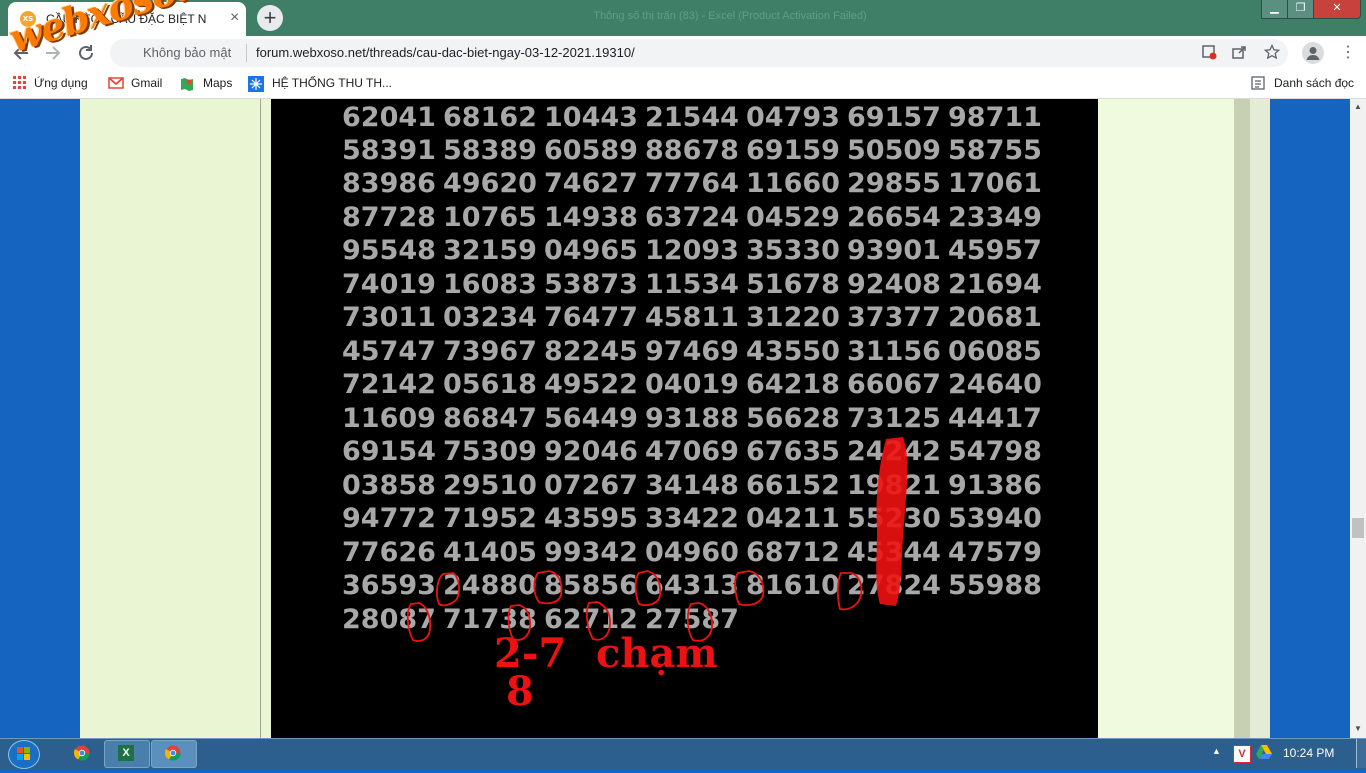  I want to click on start-button-icon, so click(24, 754).